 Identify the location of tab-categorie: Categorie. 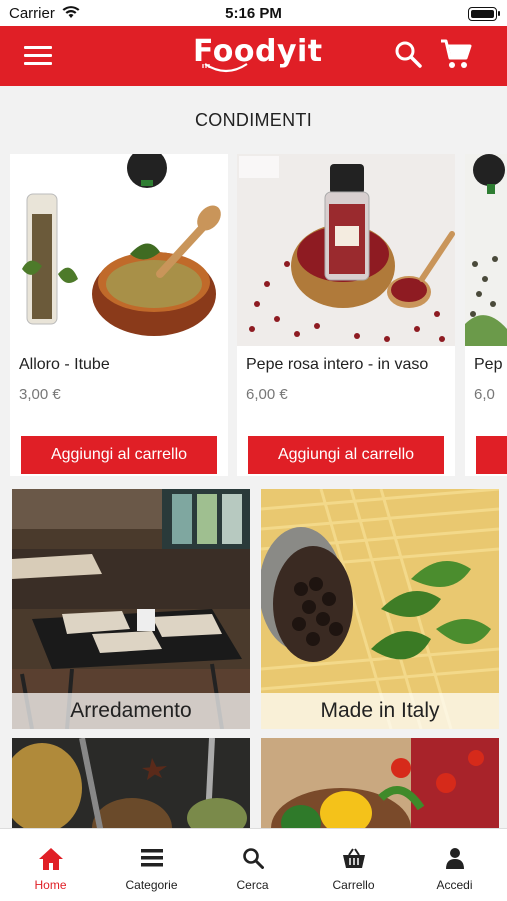
(151, 865).